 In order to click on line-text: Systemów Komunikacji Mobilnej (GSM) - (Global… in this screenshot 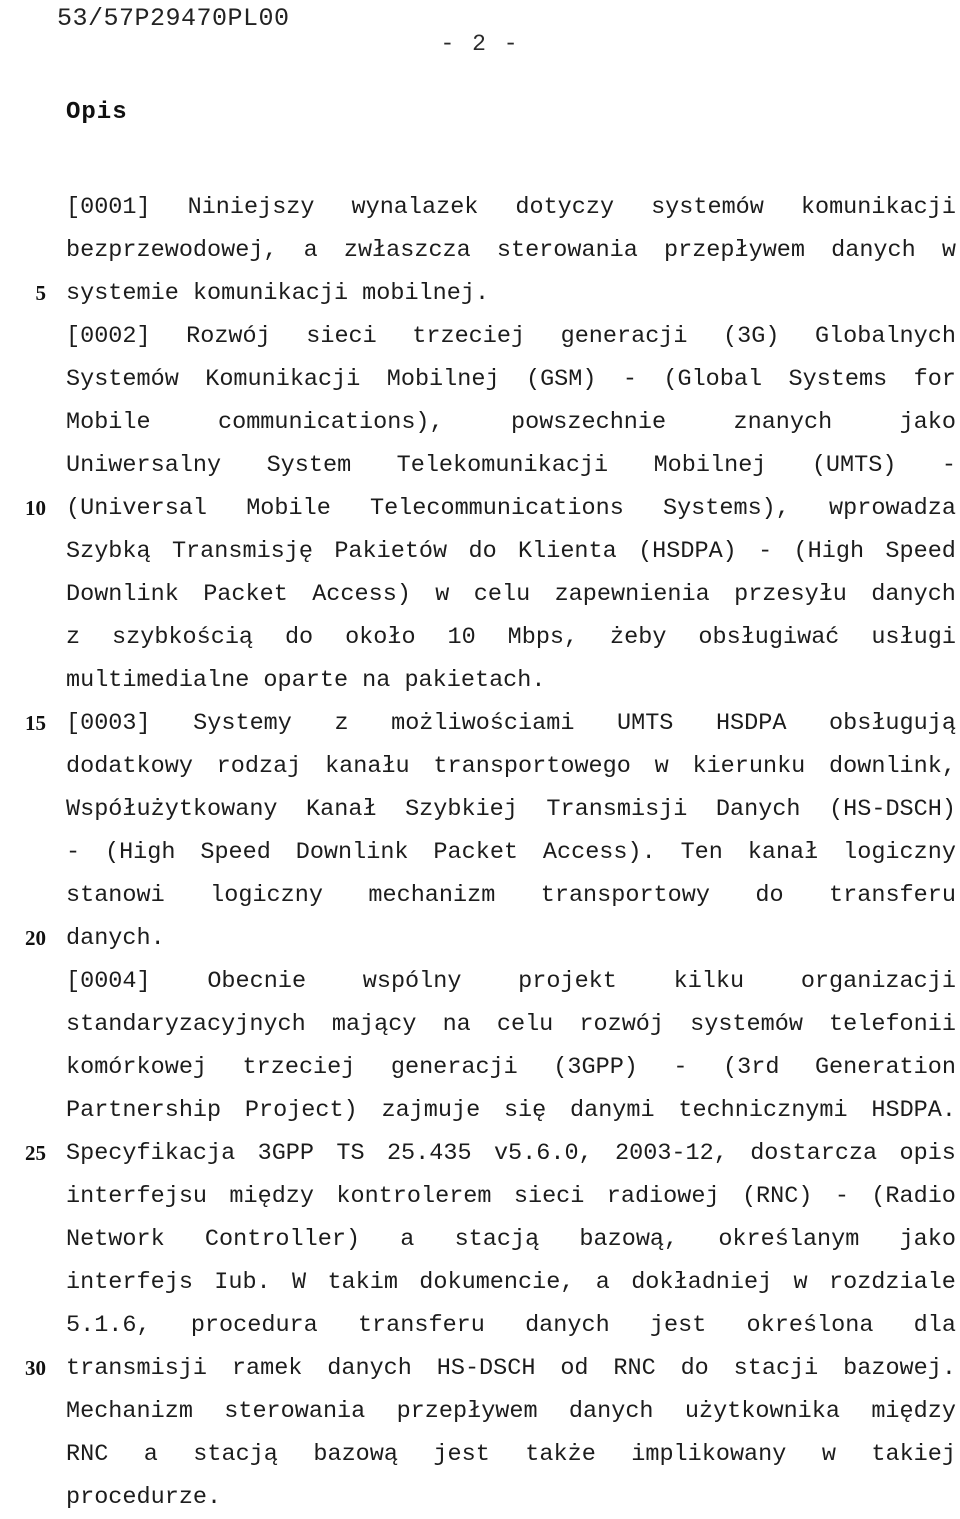, I will do `click(511, 379)`.